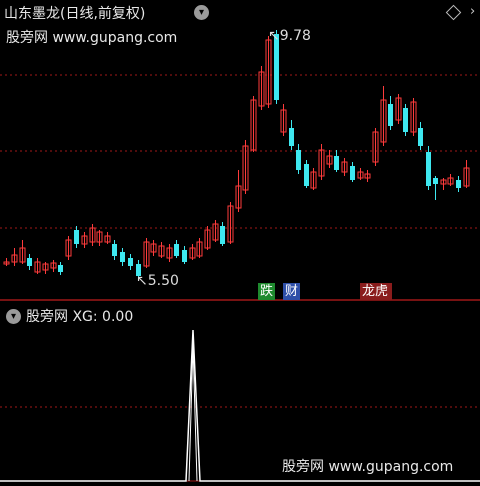  I want to click on low-price-label: 5.50, so click(163, 281).